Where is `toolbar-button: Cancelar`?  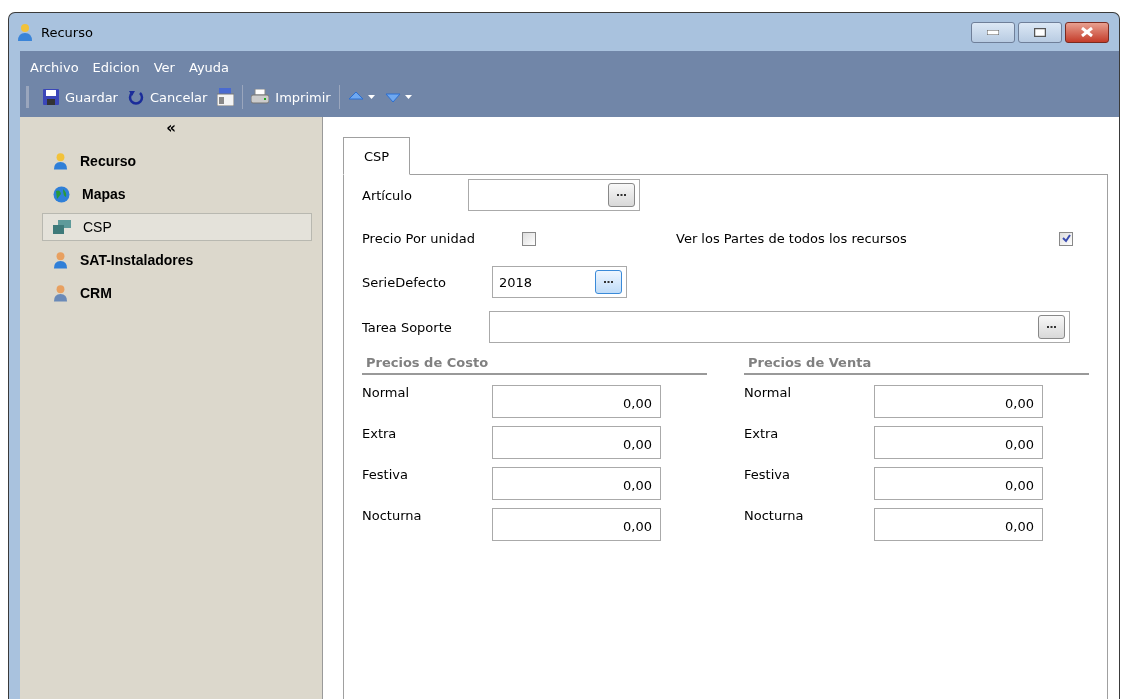 toolbar-button: Cancelar is located at coordinates (167, 97).